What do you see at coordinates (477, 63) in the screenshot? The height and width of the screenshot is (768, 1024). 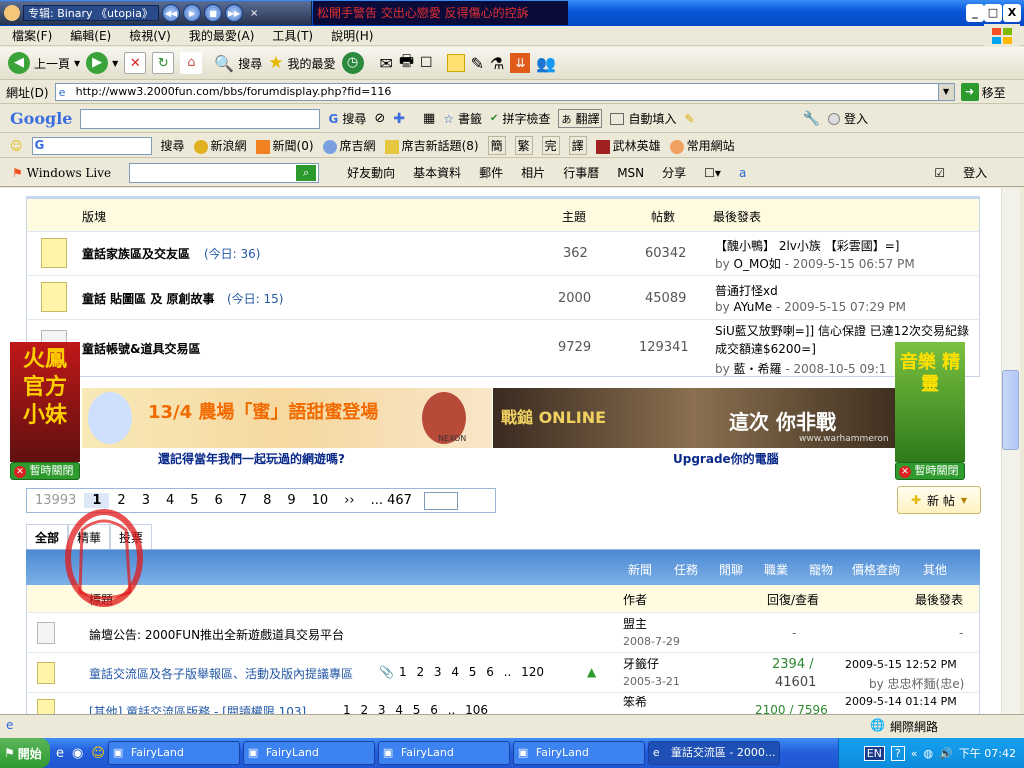 I see `pen-icon: ✎` at bounding box center [477, 63].